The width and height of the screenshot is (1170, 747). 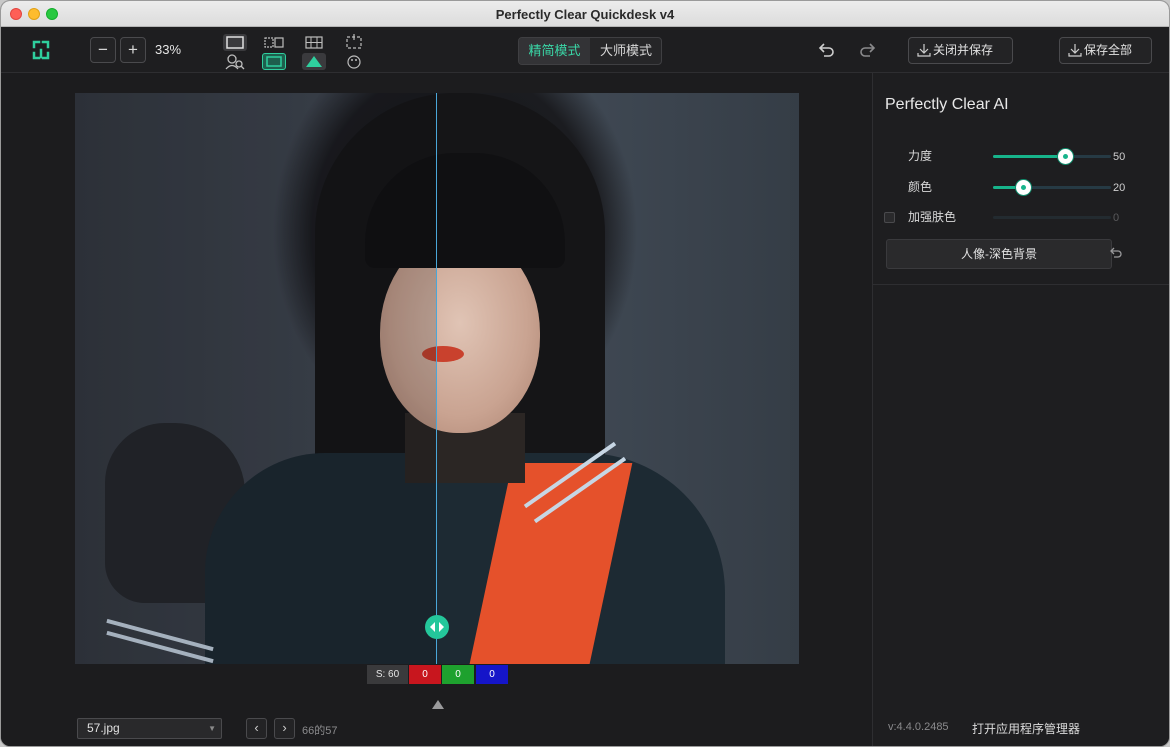 What do you see at coordinates (314, 42) in the screenshot?
I see `grid-view-icon` at bounding box center [314, 42].